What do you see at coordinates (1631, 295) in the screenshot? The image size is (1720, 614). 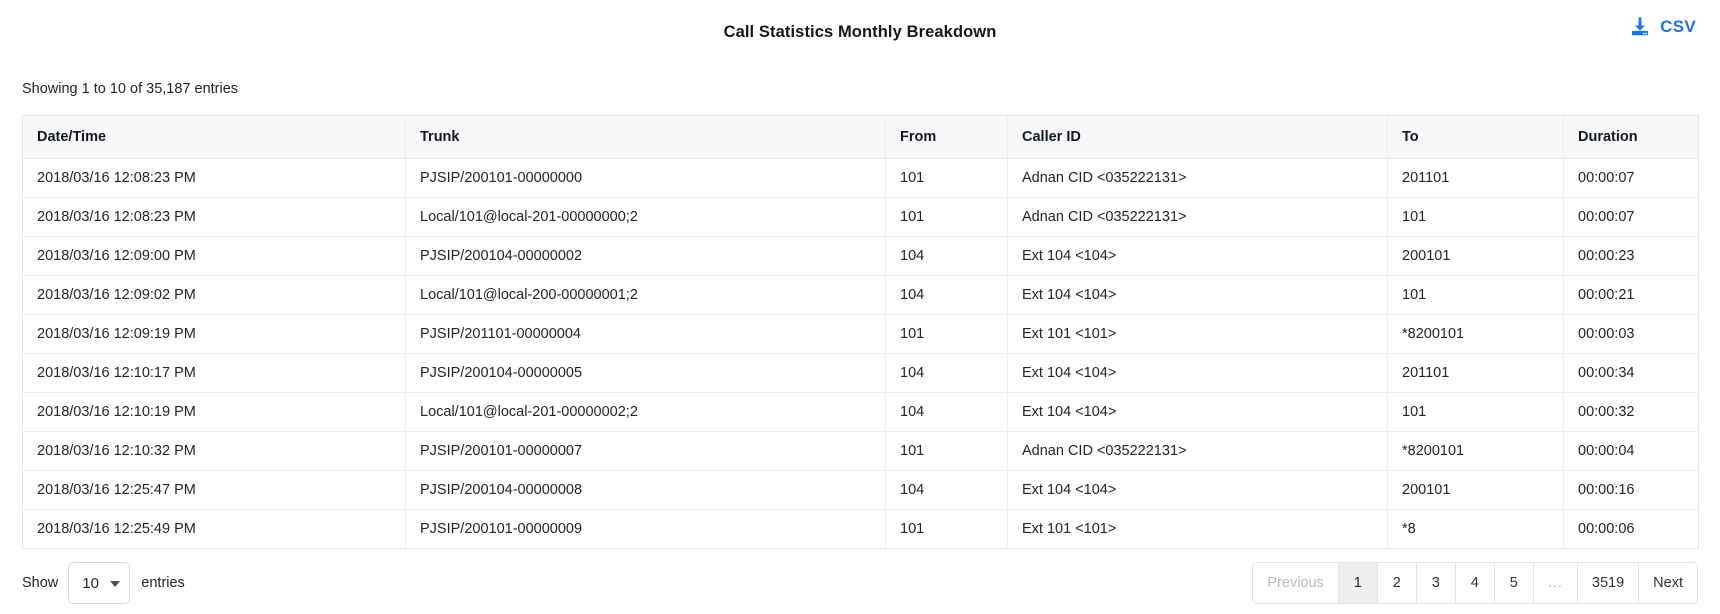 I see `cell-duration: 00:00:21` at bounding box center [1631, 295].